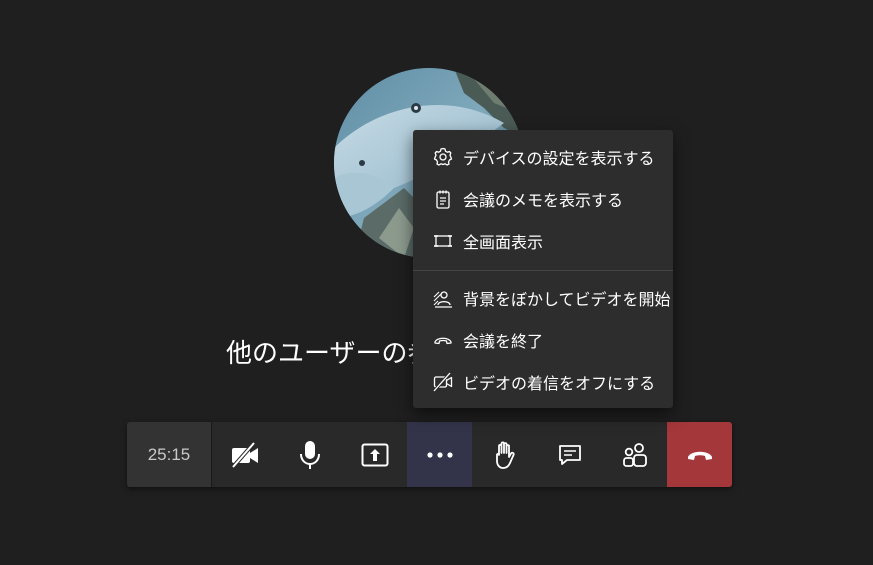 Image resolution: width=873 pixels, height=565 pixels. I want to click on menu-divider, so click(543, 270).